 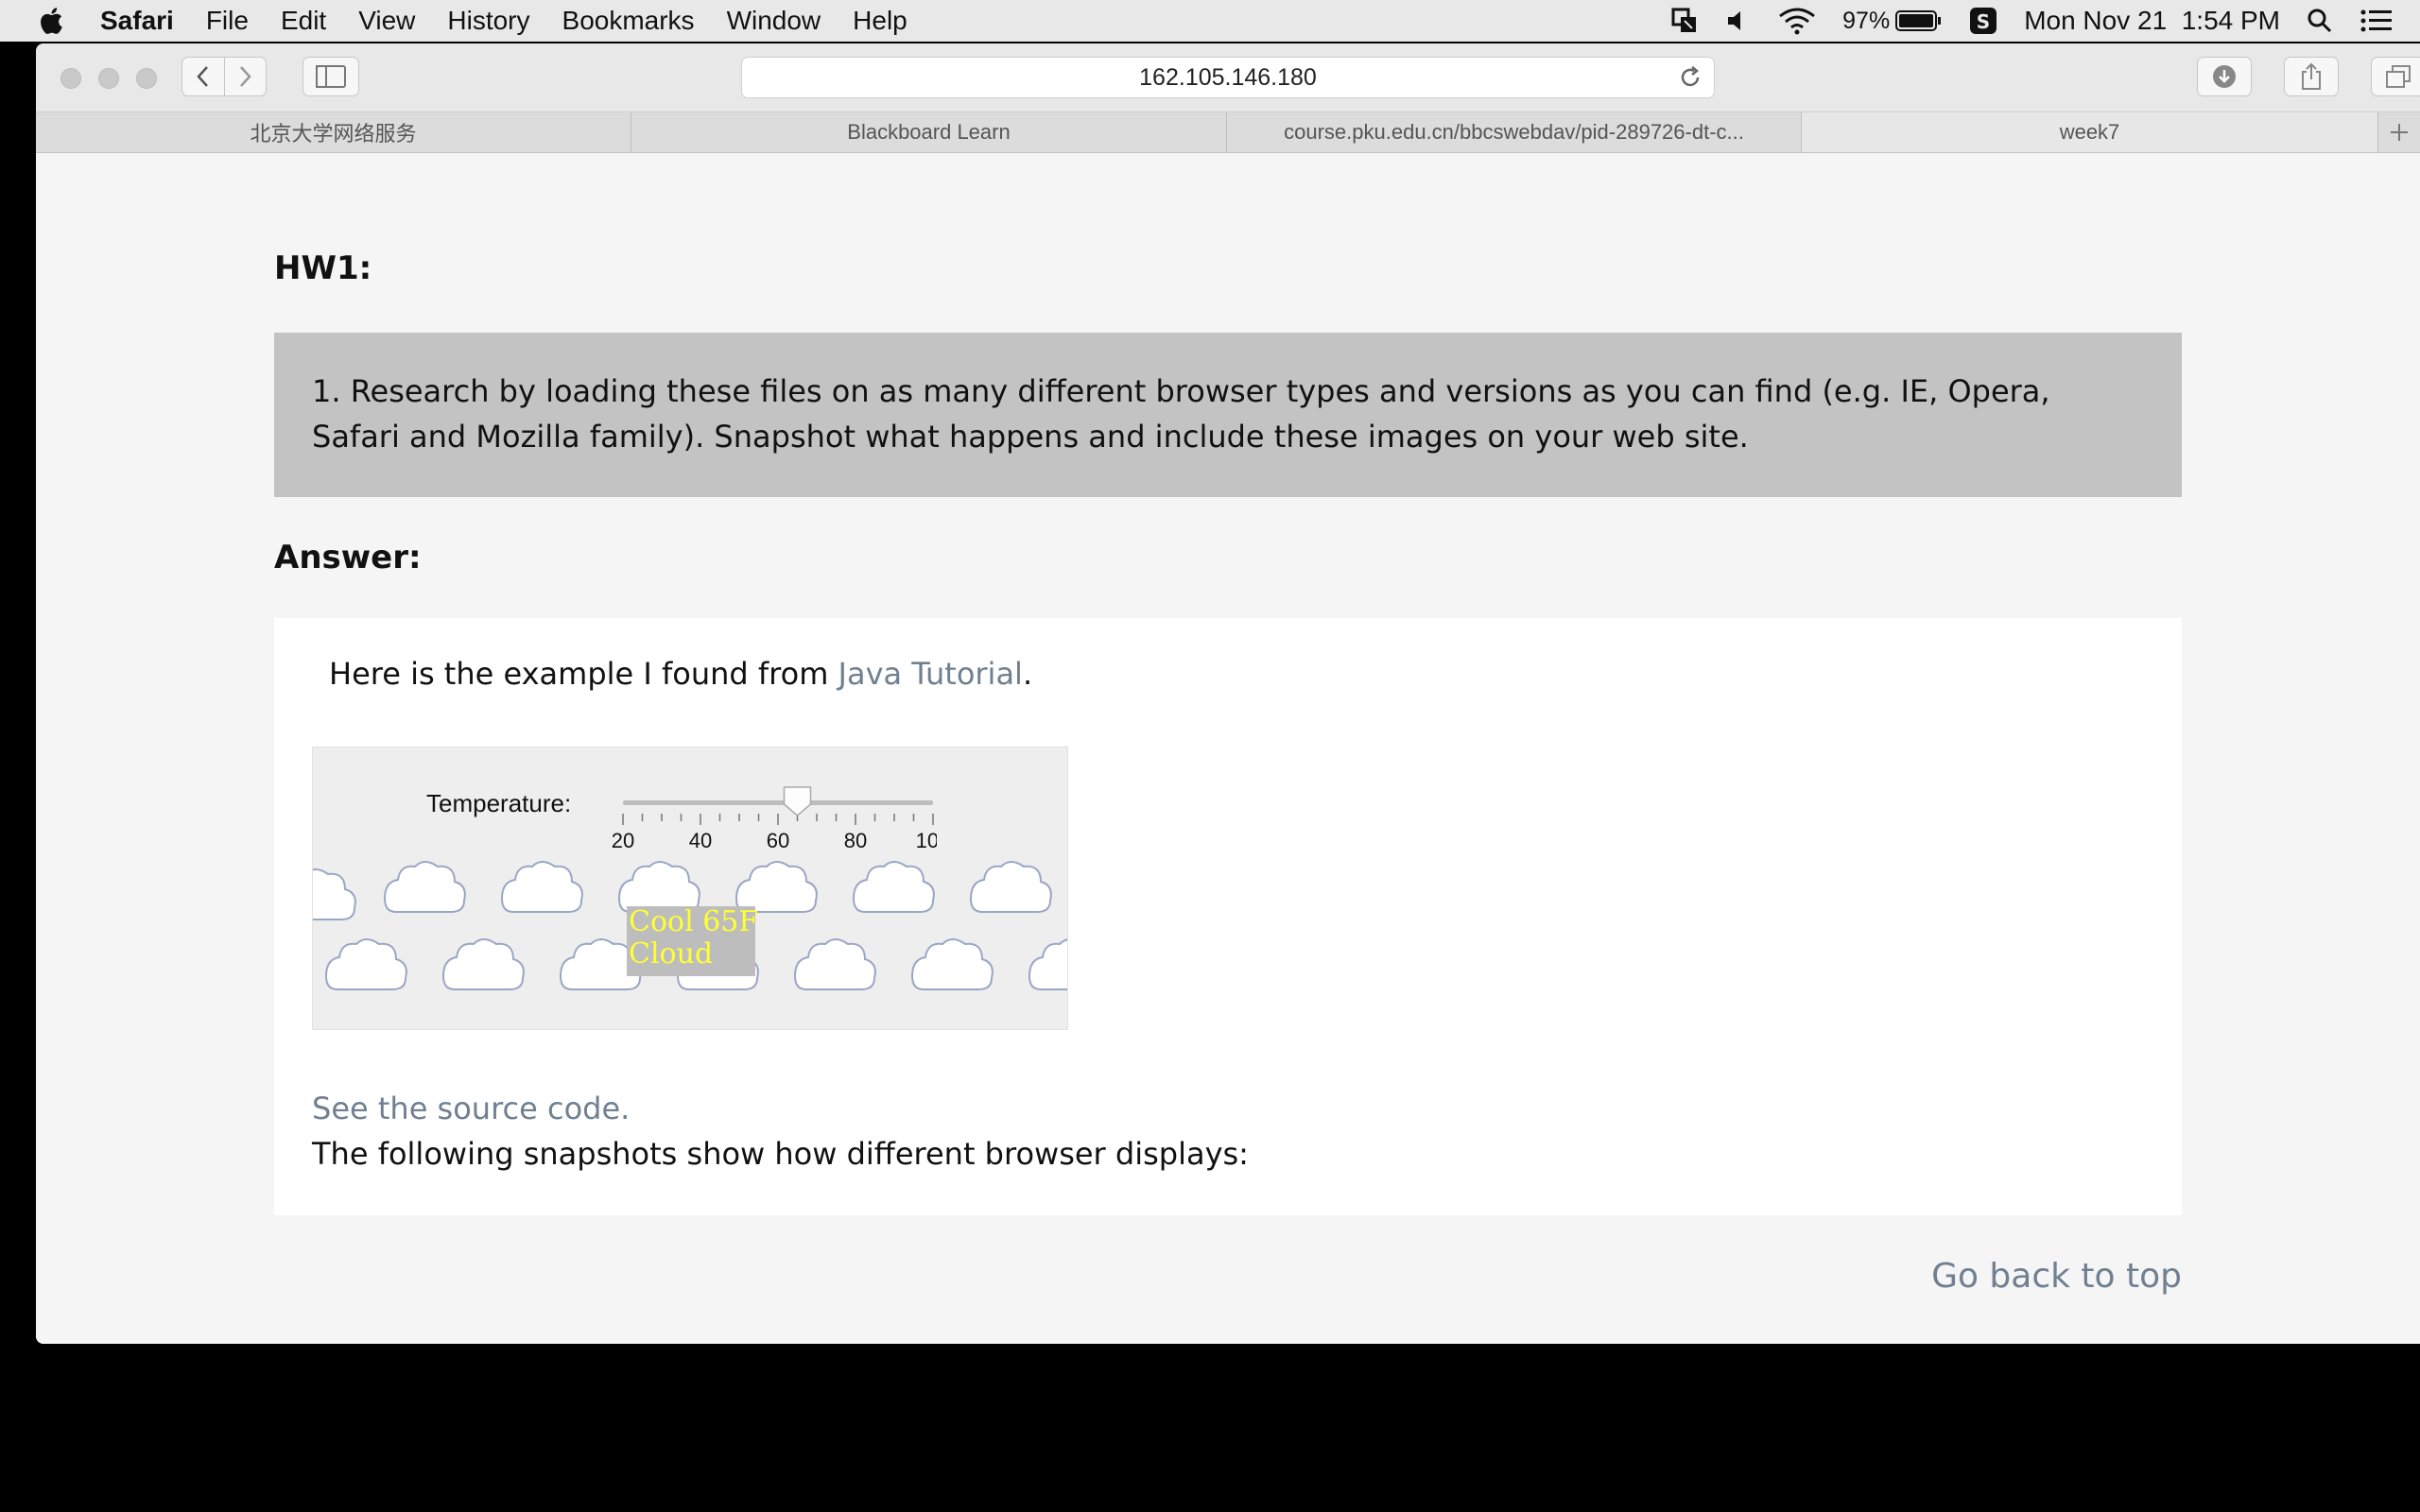 What do you see at coordinates (386, 21) in the screenshot?
I see `menu-view: View` at bounding box center [386, 21].